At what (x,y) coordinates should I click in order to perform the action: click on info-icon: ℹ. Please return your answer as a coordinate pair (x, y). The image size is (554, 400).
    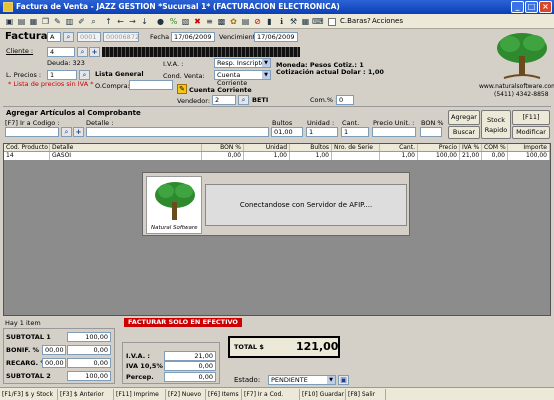
    Looking at the image, I should click on (281, 21).